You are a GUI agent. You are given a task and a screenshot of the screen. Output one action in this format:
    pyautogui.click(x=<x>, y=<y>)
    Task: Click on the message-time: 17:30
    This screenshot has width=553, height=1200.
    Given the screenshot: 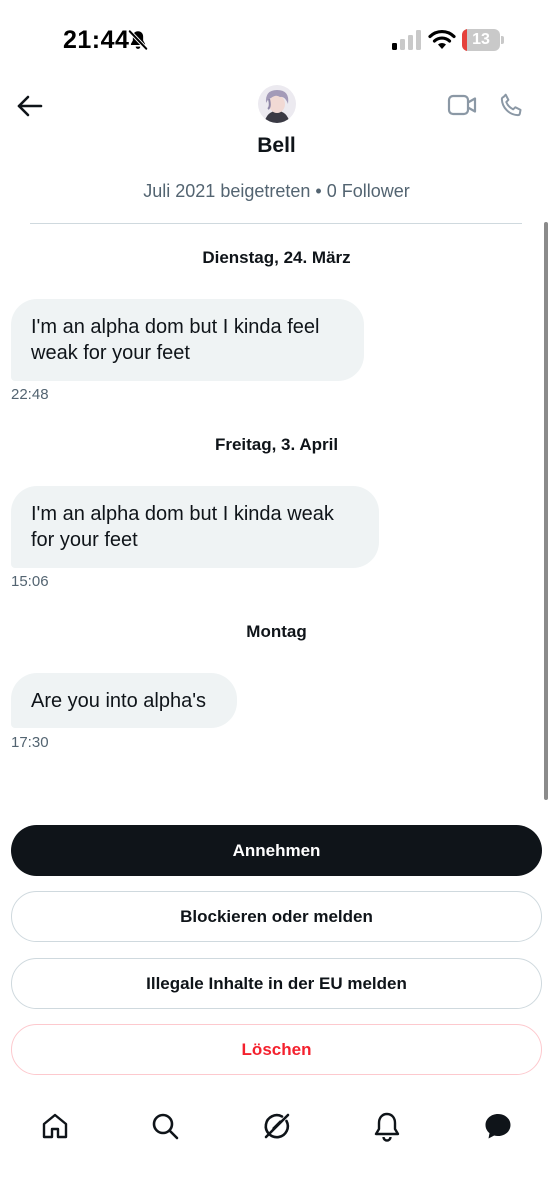 What is the action you would take?
    pyautogui.click(x=30, y=742)
    